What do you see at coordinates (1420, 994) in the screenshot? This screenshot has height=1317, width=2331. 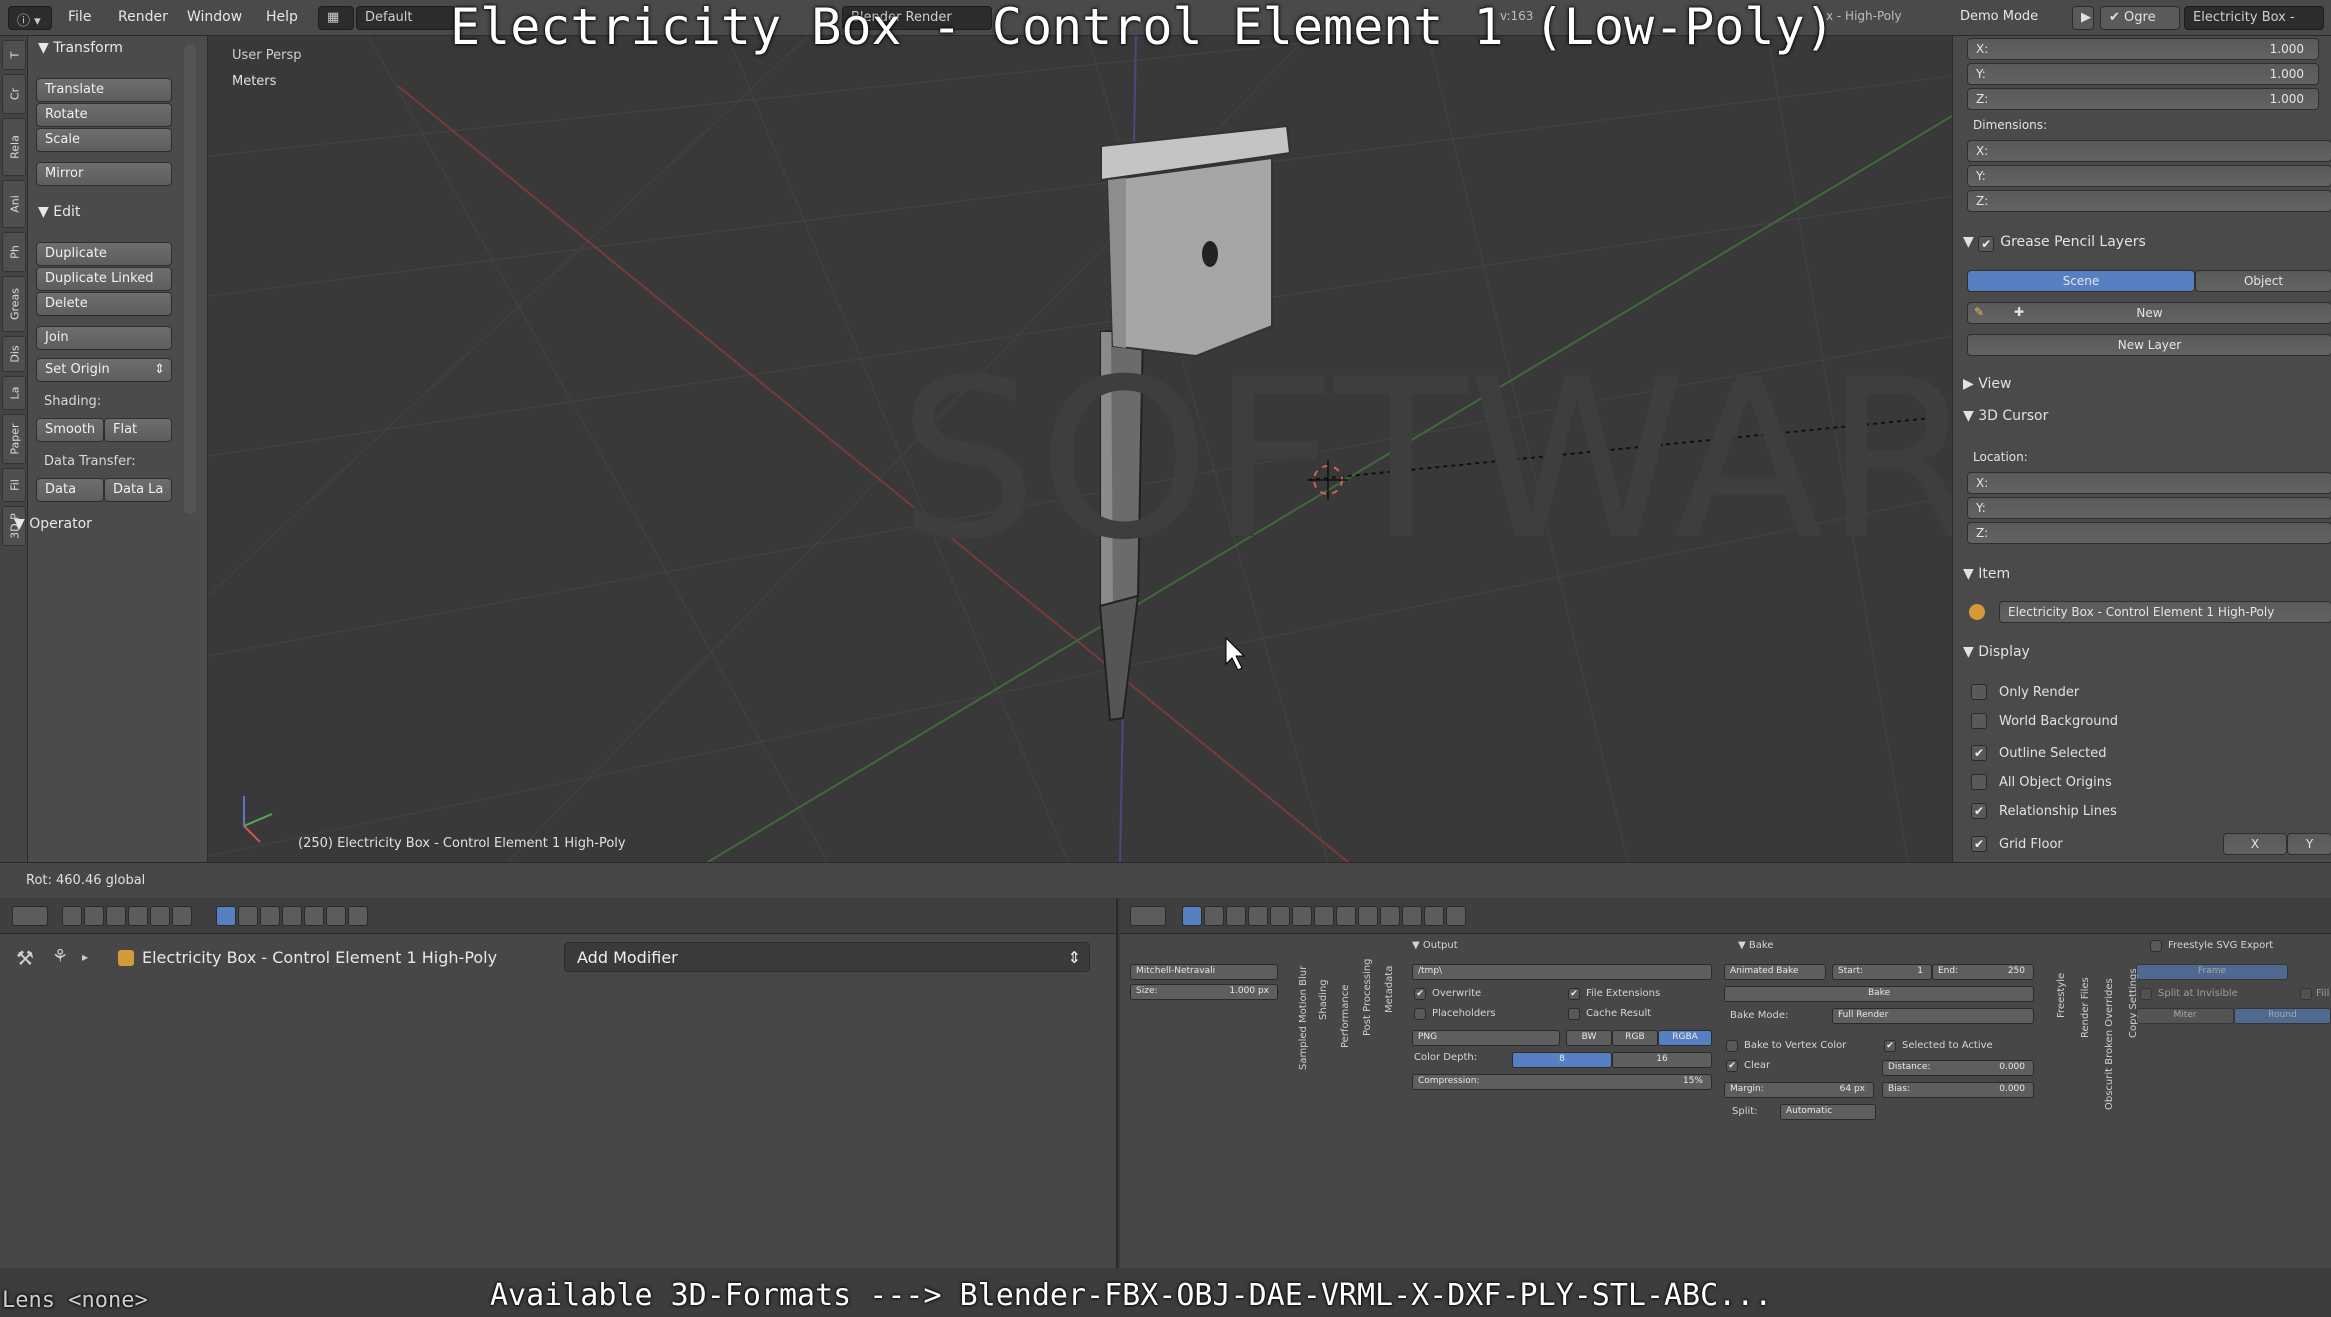 I see `overwrite-checkbox: ✔` at bounding box center [1420, 994].